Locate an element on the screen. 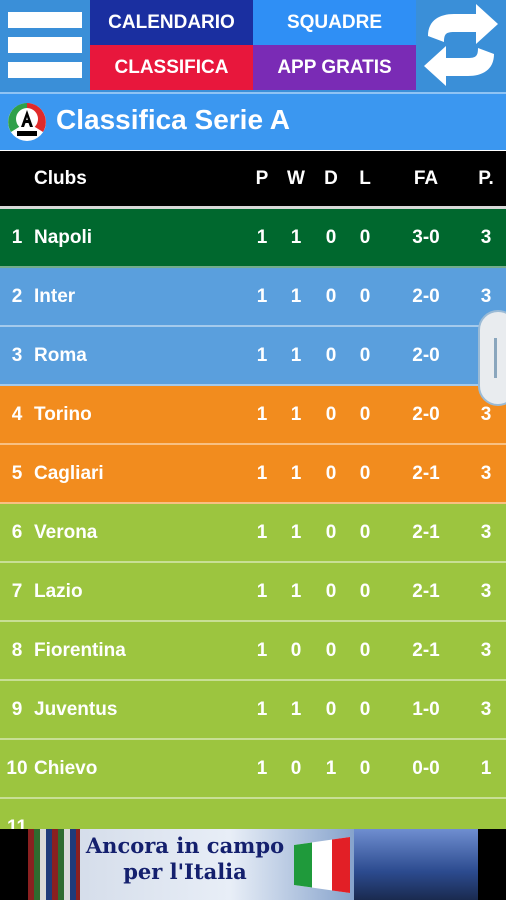  table-row: 3Roma11002-03 is located at coordinates (253, 356).